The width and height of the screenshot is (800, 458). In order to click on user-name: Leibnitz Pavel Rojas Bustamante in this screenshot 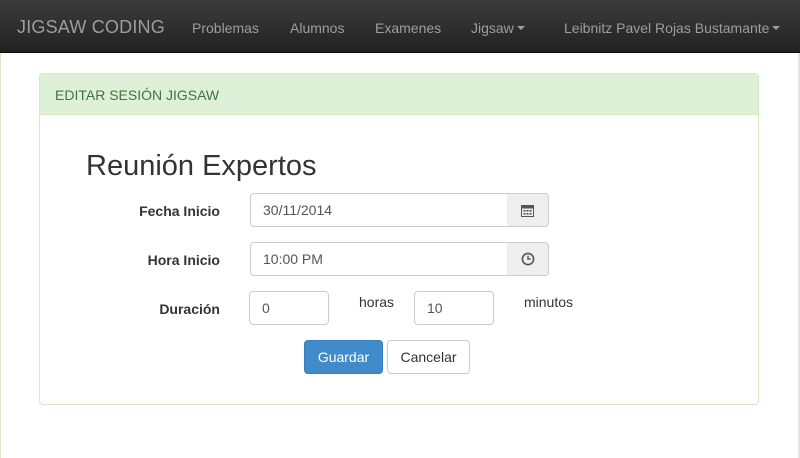, I will do `click(667, 28)`.